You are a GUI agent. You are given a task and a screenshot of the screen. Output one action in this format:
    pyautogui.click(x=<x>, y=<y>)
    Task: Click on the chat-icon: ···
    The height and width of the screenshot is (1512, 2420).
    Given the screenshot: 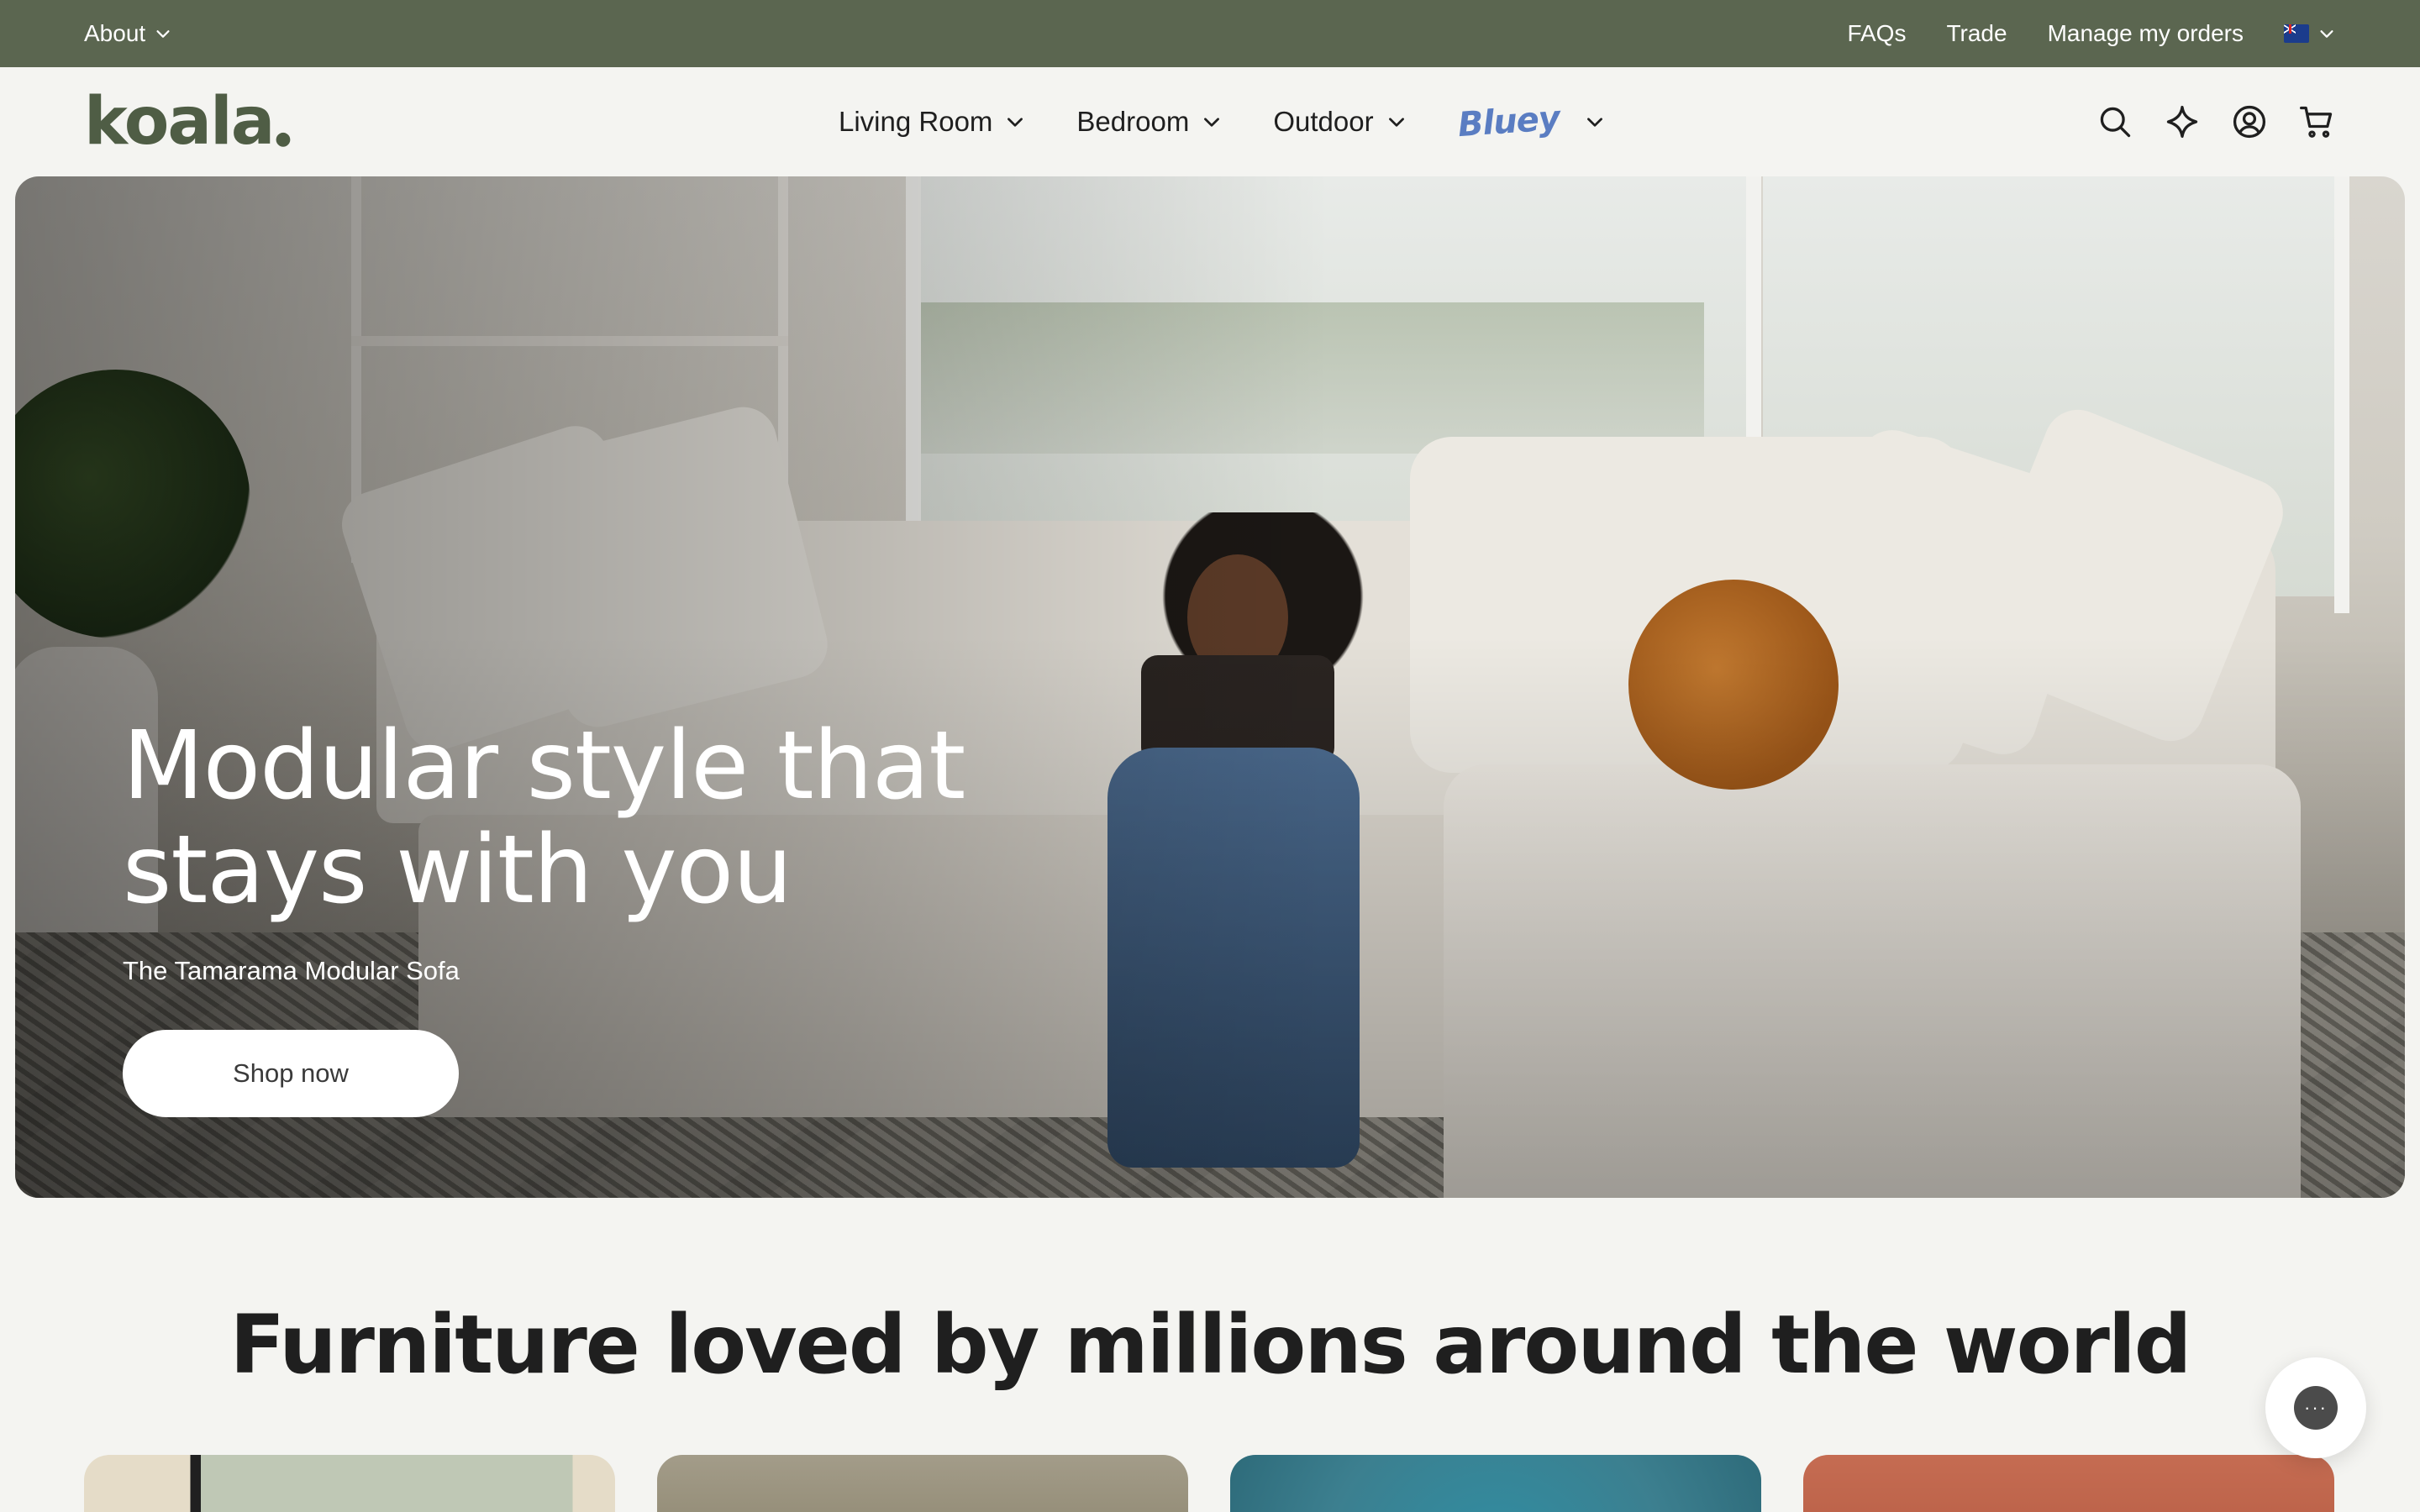 What is the action you would take?
    pyautogui.click(x=2316, y=1408)
    